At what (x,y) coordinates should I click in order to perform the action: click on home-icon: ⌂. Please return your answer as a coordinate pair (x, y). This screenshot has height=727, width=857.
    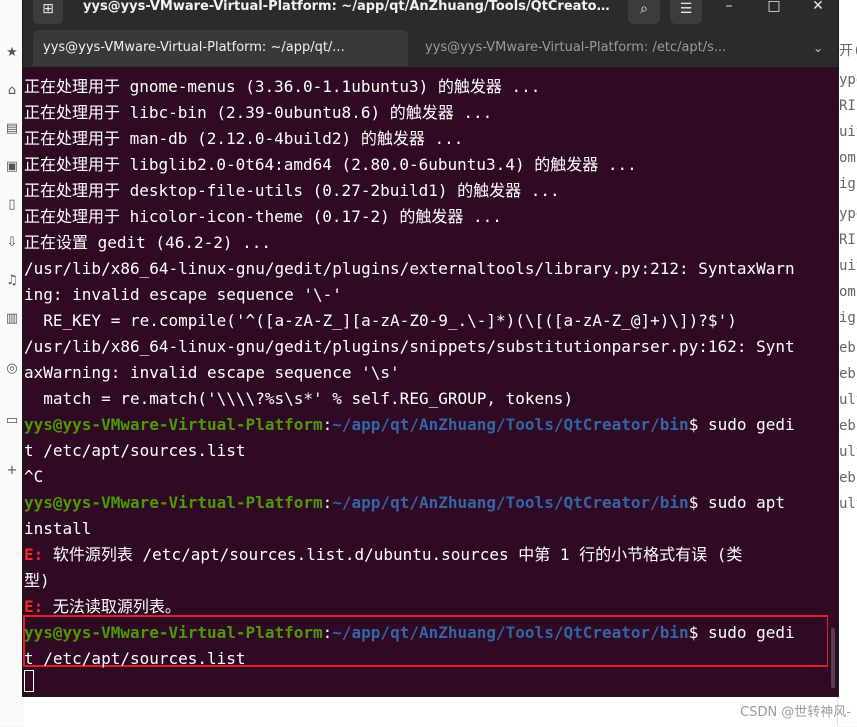
    Looking at the image, I should click on (12, 90).